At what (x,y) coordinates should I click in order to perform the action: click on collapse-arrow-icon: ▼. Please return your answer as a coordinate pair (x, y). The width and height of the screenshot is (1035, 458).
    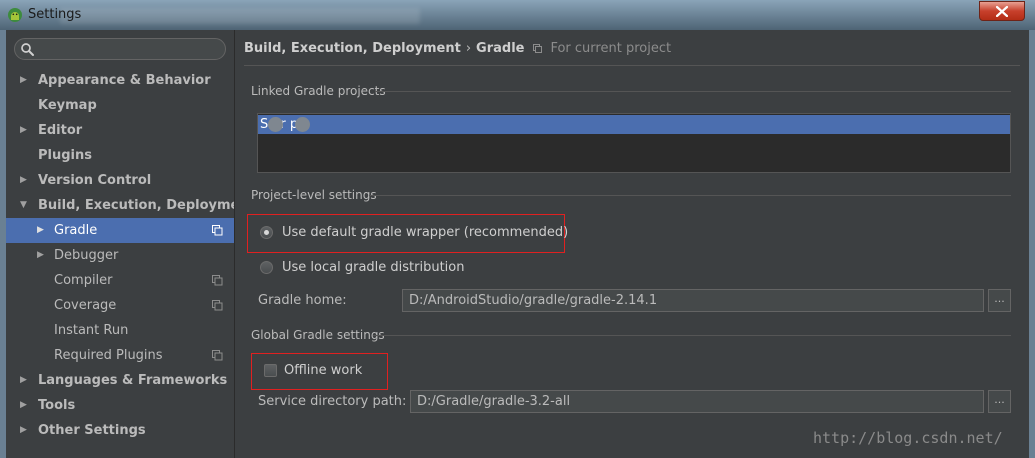
    Looking at the image, I should click on (23, 205).